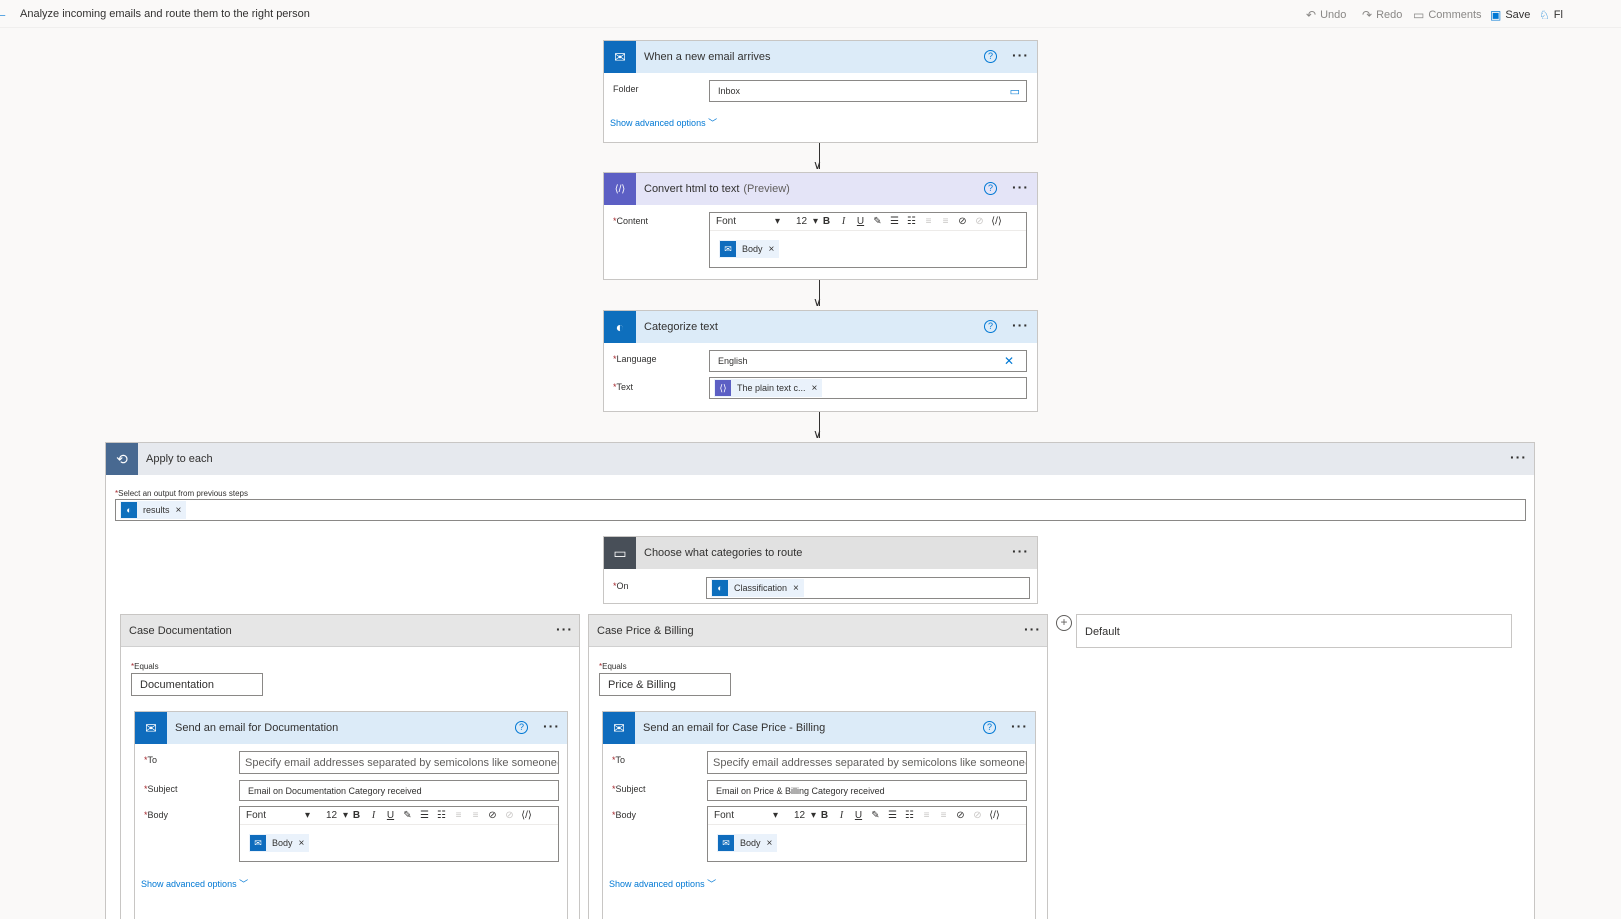 The image size is (1621, 919). I want to click on text-input: ⟨⟩ The plain text c... ×, so click(868, 388).